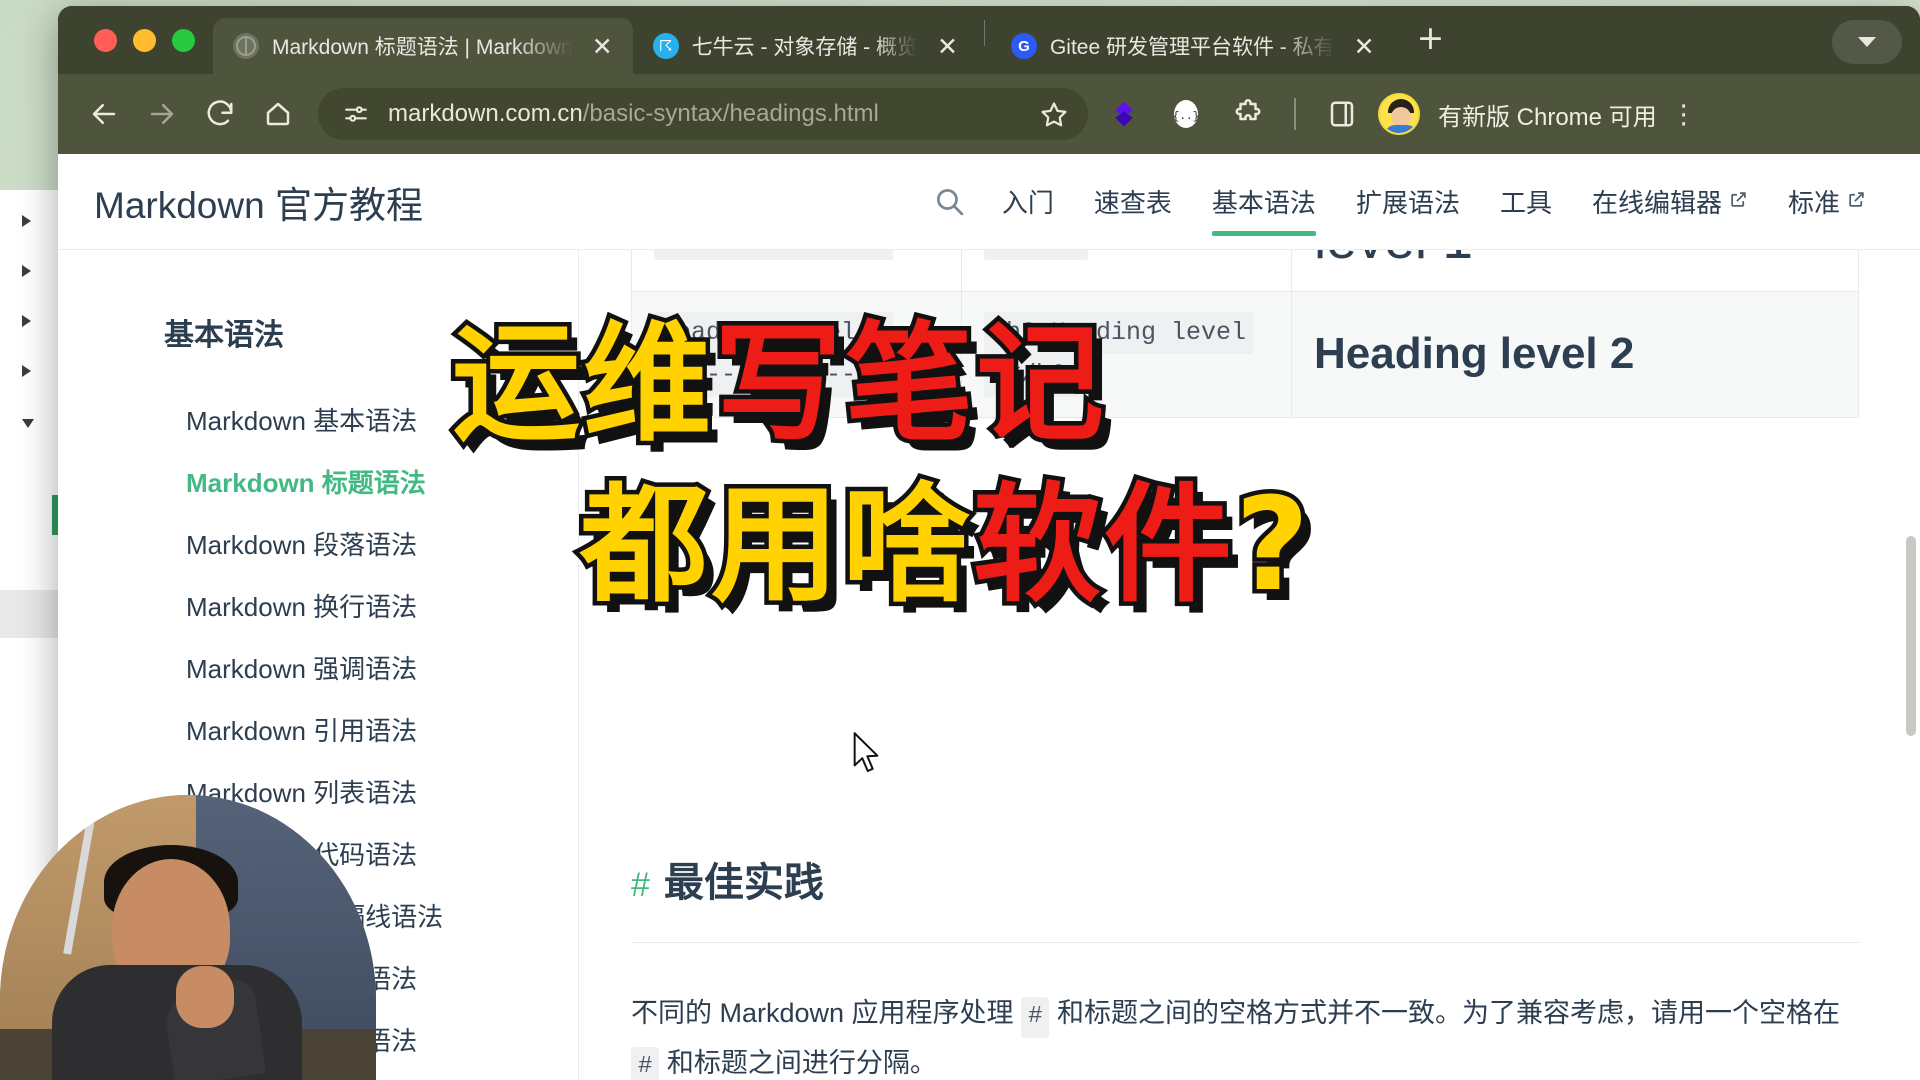 This screenshot has width=1920, height=1080. What do you see at coordinates (32, 614) in the screenshot?
I see `background-row-highlight` at bounding box center [32, 614].